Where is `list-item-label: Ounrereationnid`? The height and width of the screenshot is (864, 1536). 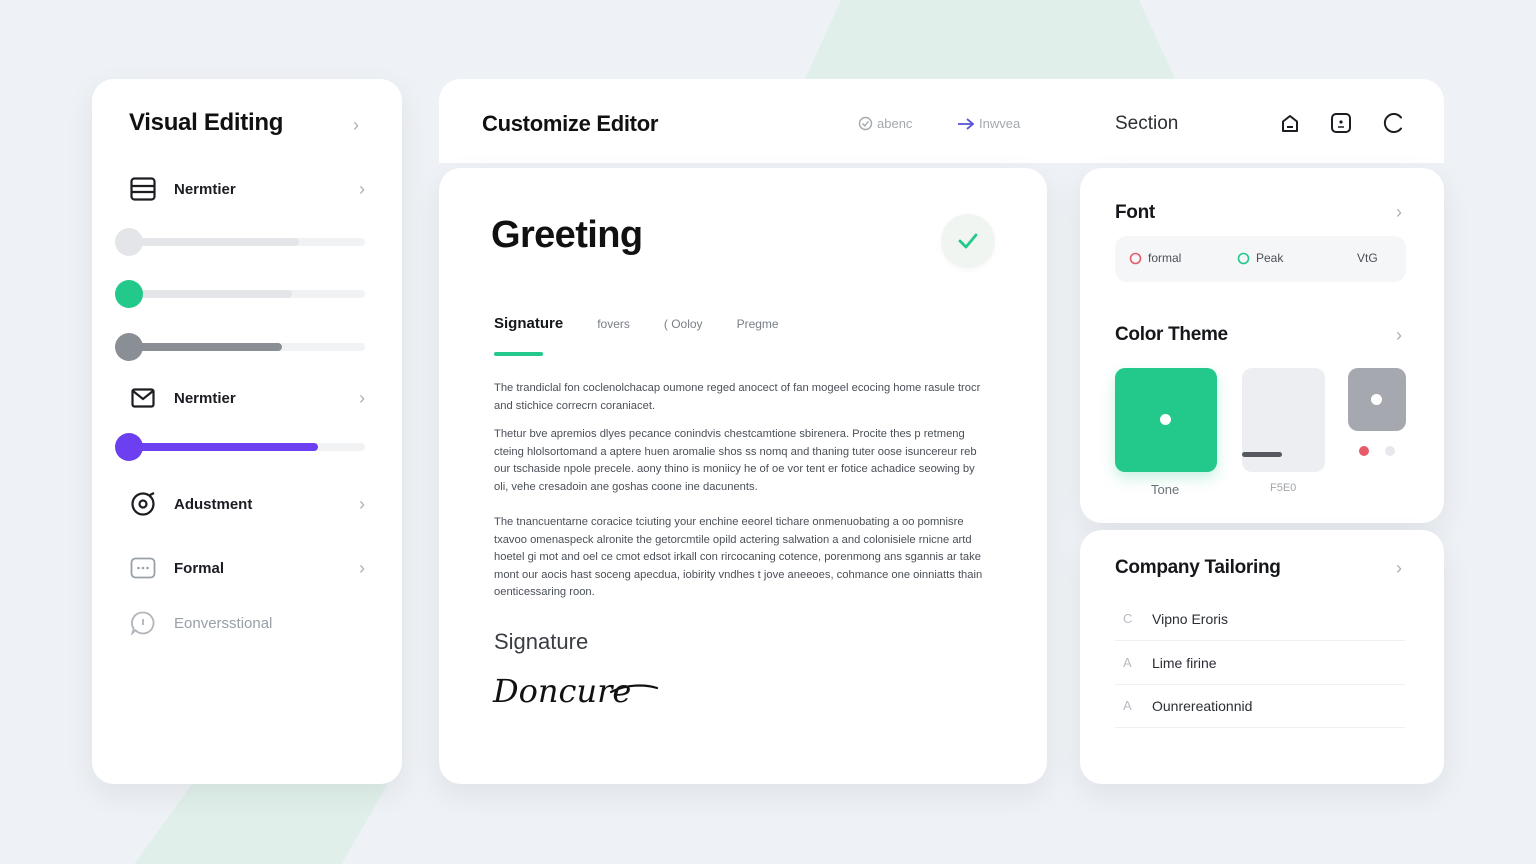
list-item-label: Ounrereationnid is located at coordinates (1202, 705).